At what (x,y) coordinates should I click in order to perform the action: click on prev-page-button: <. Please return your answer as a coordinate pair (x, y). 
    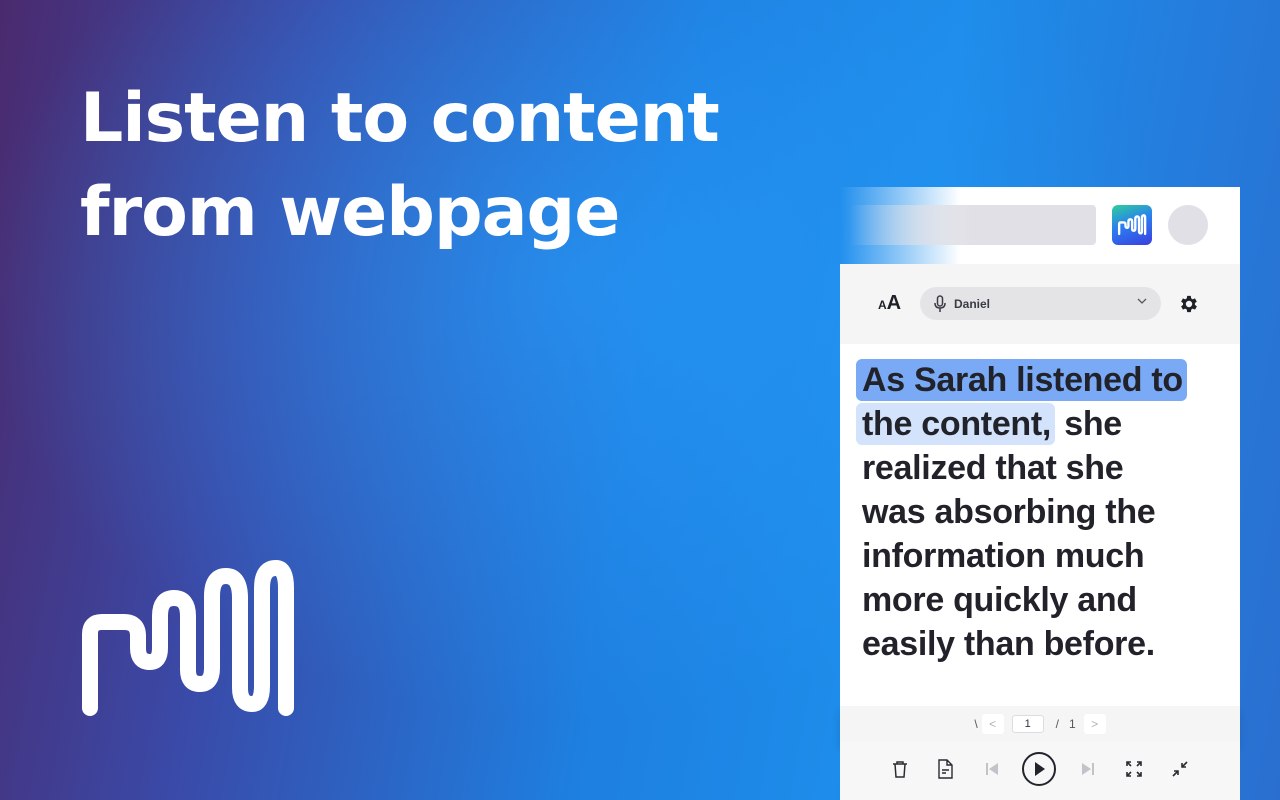
    Looking at the image, I should click on (992, 724).